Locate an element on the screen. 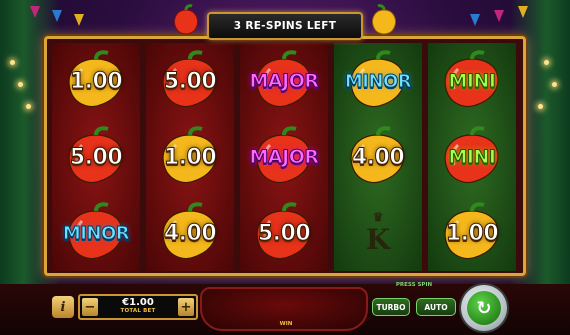 Image resolution: width=570 pixels, height=335 pixels. spin-arrows-icon: ↻ is located at coordinates (484, 308).